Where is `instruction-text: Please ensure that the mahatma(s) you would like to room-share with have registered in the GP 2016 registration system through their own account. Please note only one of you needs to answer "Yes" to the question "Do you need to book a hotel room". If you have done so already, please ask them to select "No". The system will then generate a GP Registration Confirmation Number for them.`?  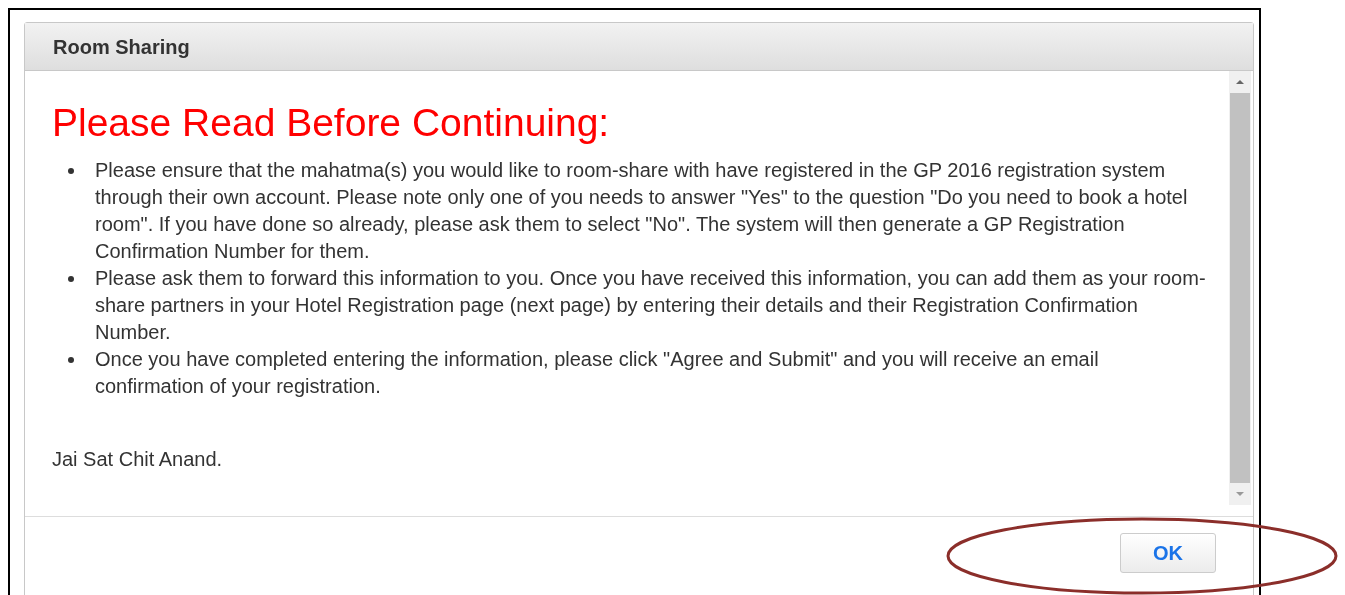 instruction-text: Please ensure that the mahatma(s) you would like to room-share with have registered in the GP 2016 registration system through their own account. Please note only one of you needs to answer "Yes" to the question "Do you need to book a hotel room". If you have done so already, please ask them to select "No". The system will then generate a GP Registration Confirmation Number for them. is located at coordinates (642, 211).